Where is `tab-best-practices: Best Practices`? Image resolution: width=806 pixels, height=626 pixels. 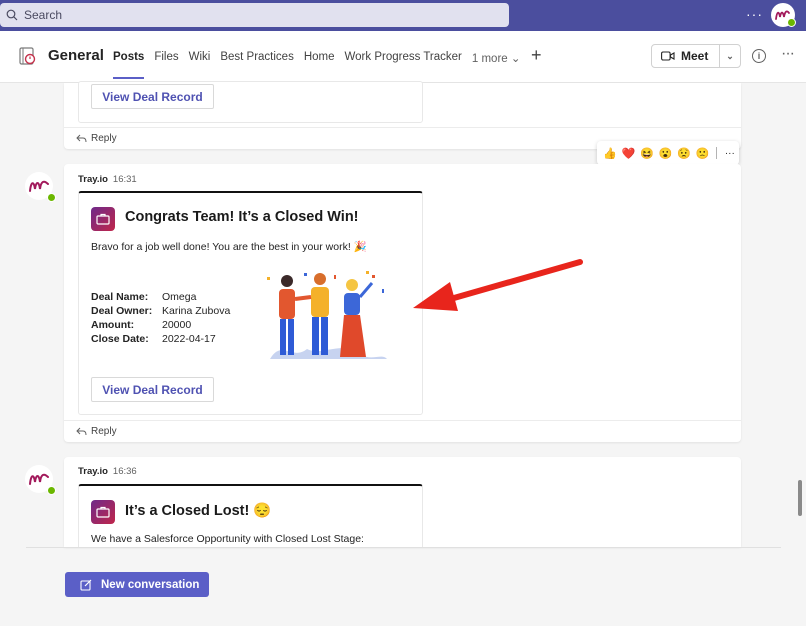
tab-best-practices: Best Practices is located at coordinates (257, 58).